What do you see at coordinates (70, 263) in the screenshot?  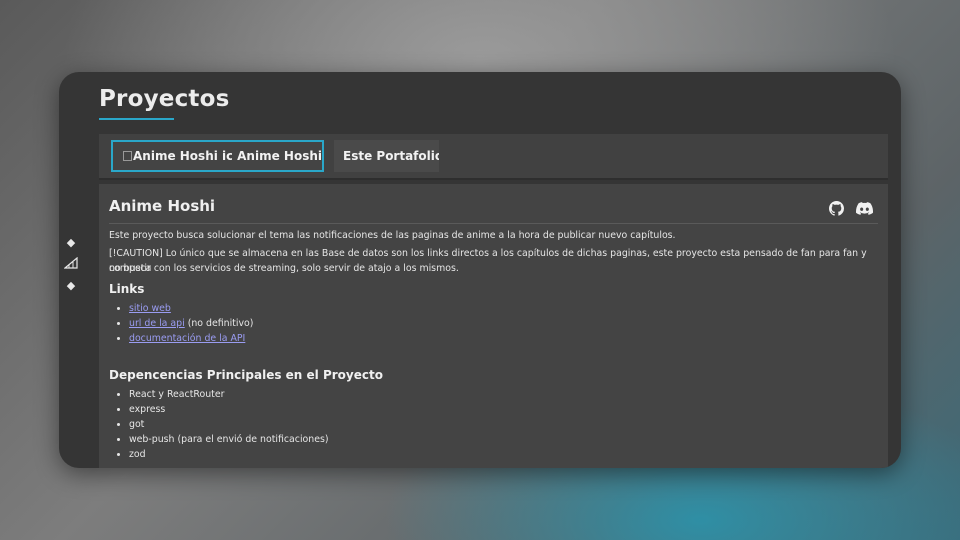 I see `signal-icon` at bounding box center [70, 263].